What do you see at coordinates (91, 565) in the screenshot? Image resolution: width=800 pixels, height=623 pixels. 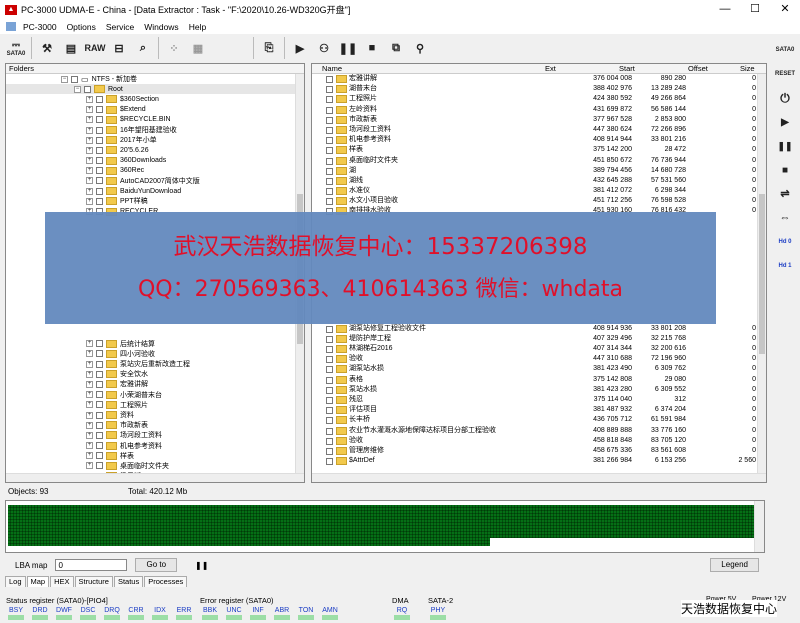 I see `lba-input` at bounding box center [91, 565].